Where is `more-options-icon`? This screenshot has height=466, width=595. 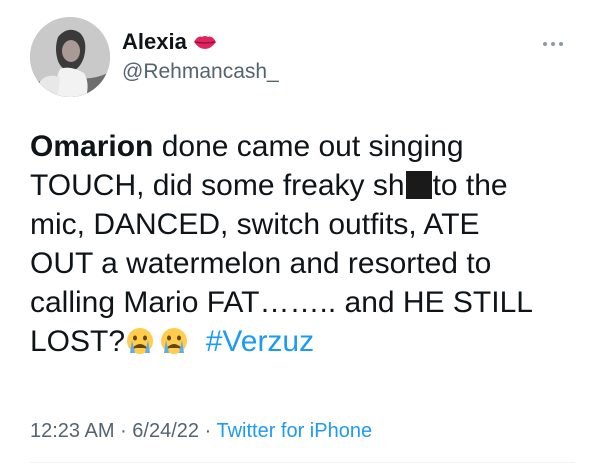 more-options-icon is located at coordinates (553, 41).